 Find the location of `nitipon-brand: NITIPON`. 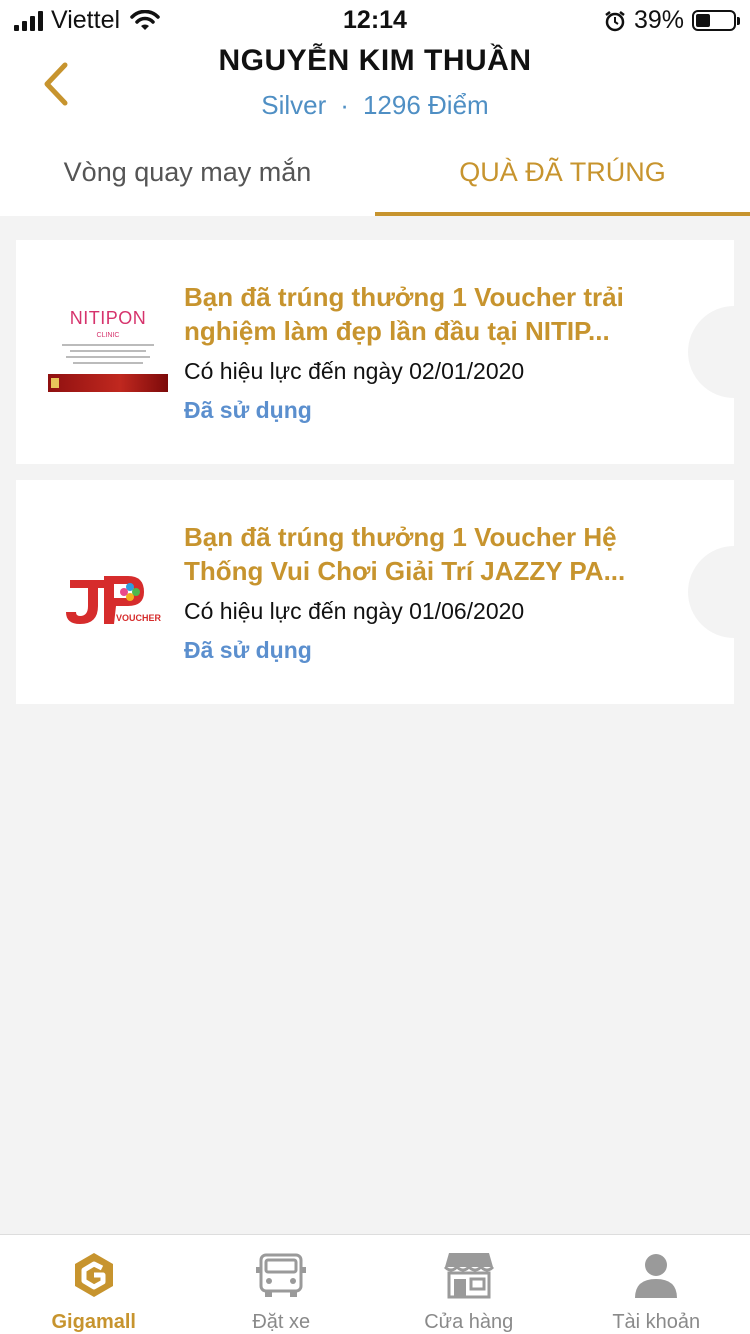

nitipon-brand: NITIPON is located at coordinates (108, 318).